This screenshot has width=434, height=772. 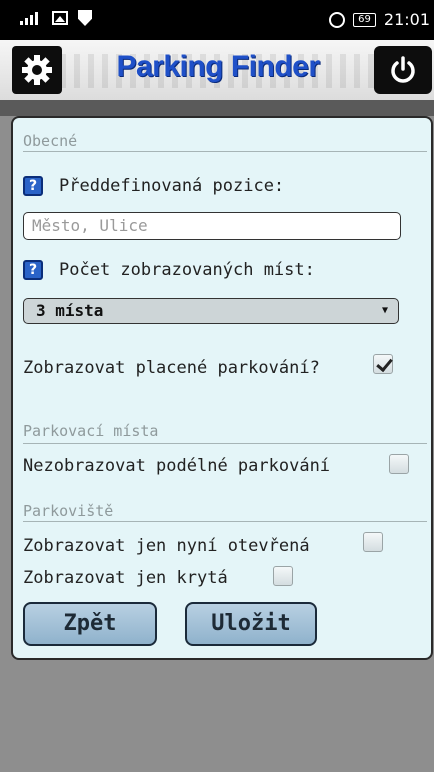 I want to click on covered-only-checkbox, so click(x=283, y=576).